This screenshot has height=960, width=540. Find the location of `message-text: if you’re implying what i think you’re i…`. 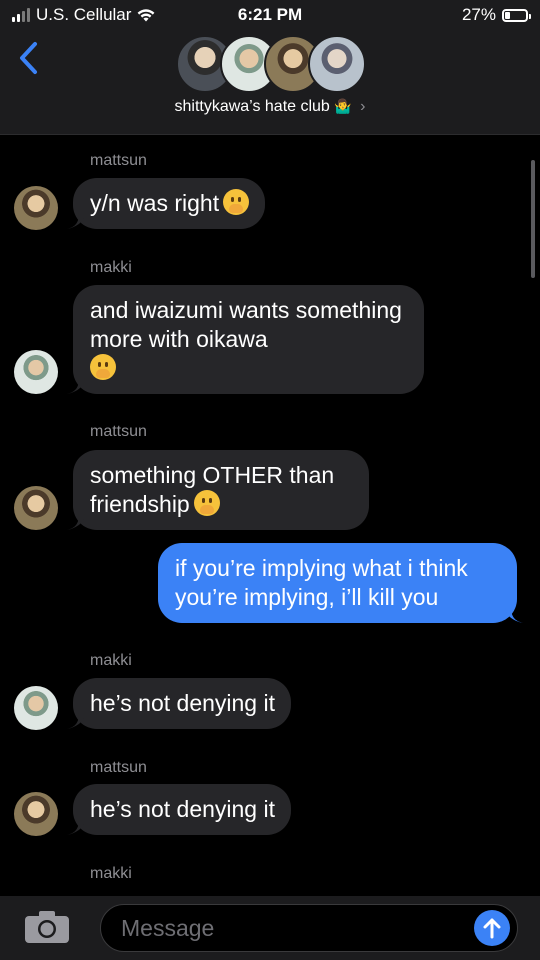

message-text: if you’re implying what i think you’re i… is located at coordinates (321, 582).